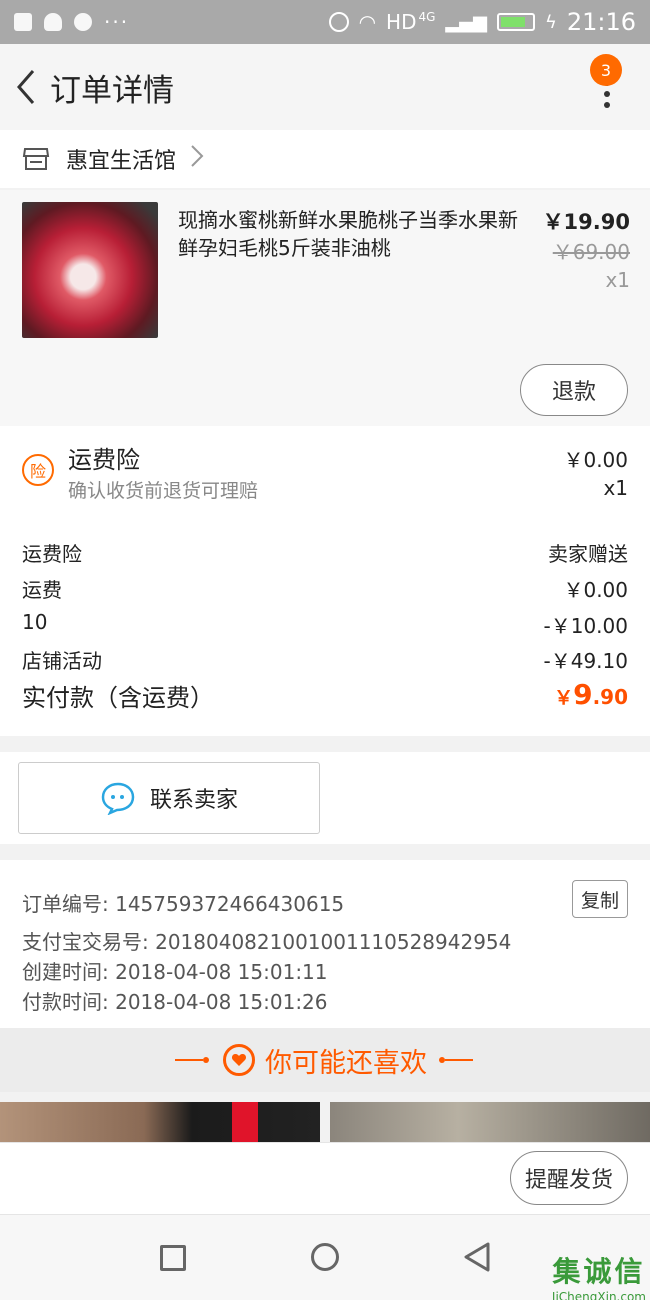  I want to click on product-title: 现摘水蜜桃新鲜水果脆桃子当季水果新鲜孕妇毛桃5斤装非油桃, so click(348, 234).